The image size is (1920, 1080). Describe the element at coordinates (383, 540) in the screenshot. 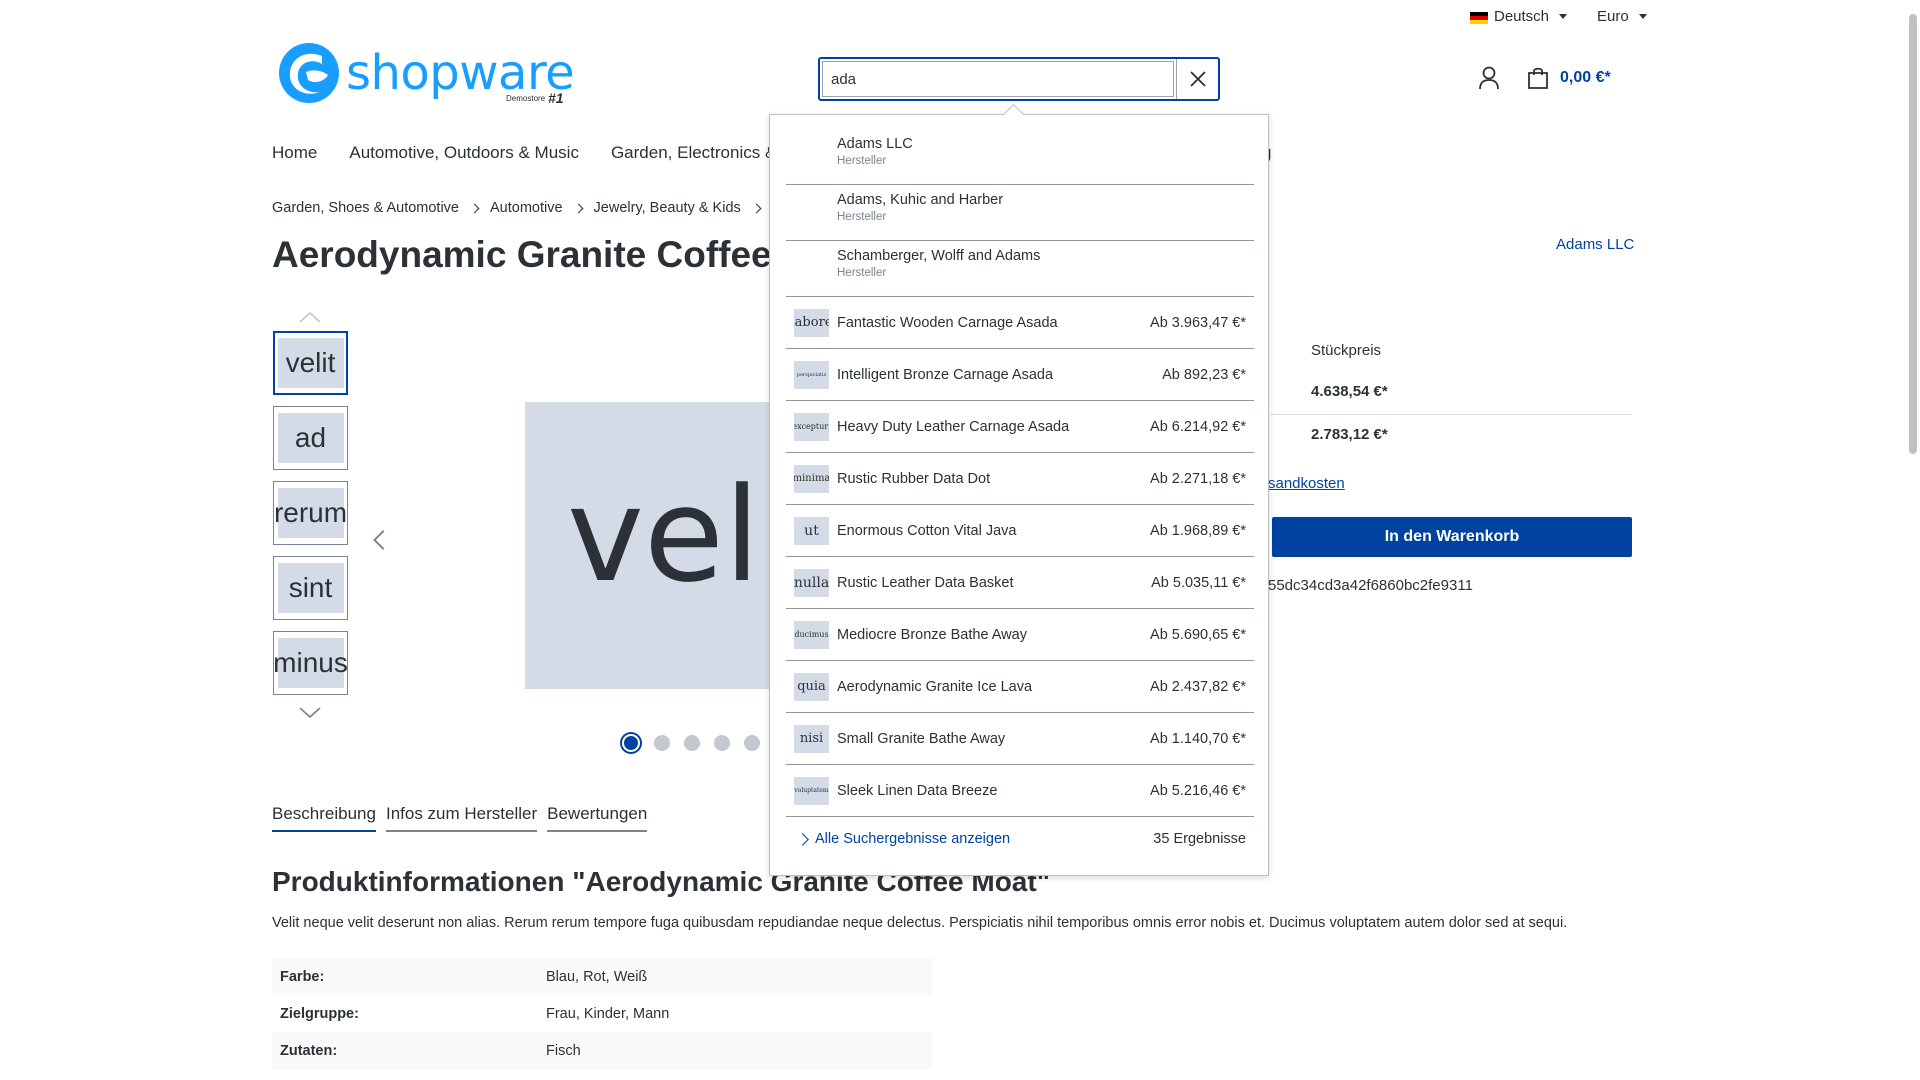

I see `gallery-prev-button` at that location.